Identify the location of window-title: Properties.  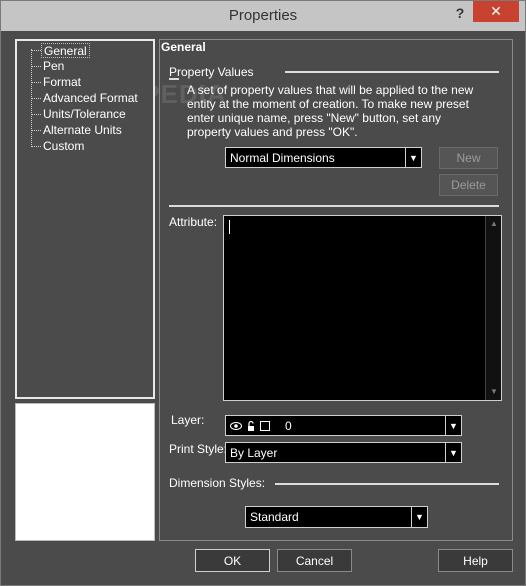
(263, 15).